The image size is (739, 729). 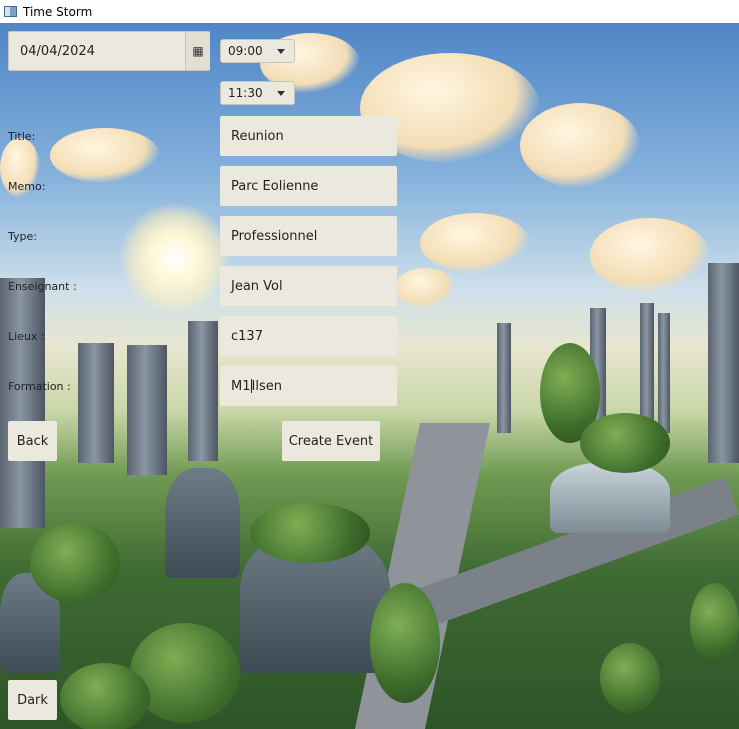 I want to click on start-time-value: 09:00, so click(x=245, y=51).